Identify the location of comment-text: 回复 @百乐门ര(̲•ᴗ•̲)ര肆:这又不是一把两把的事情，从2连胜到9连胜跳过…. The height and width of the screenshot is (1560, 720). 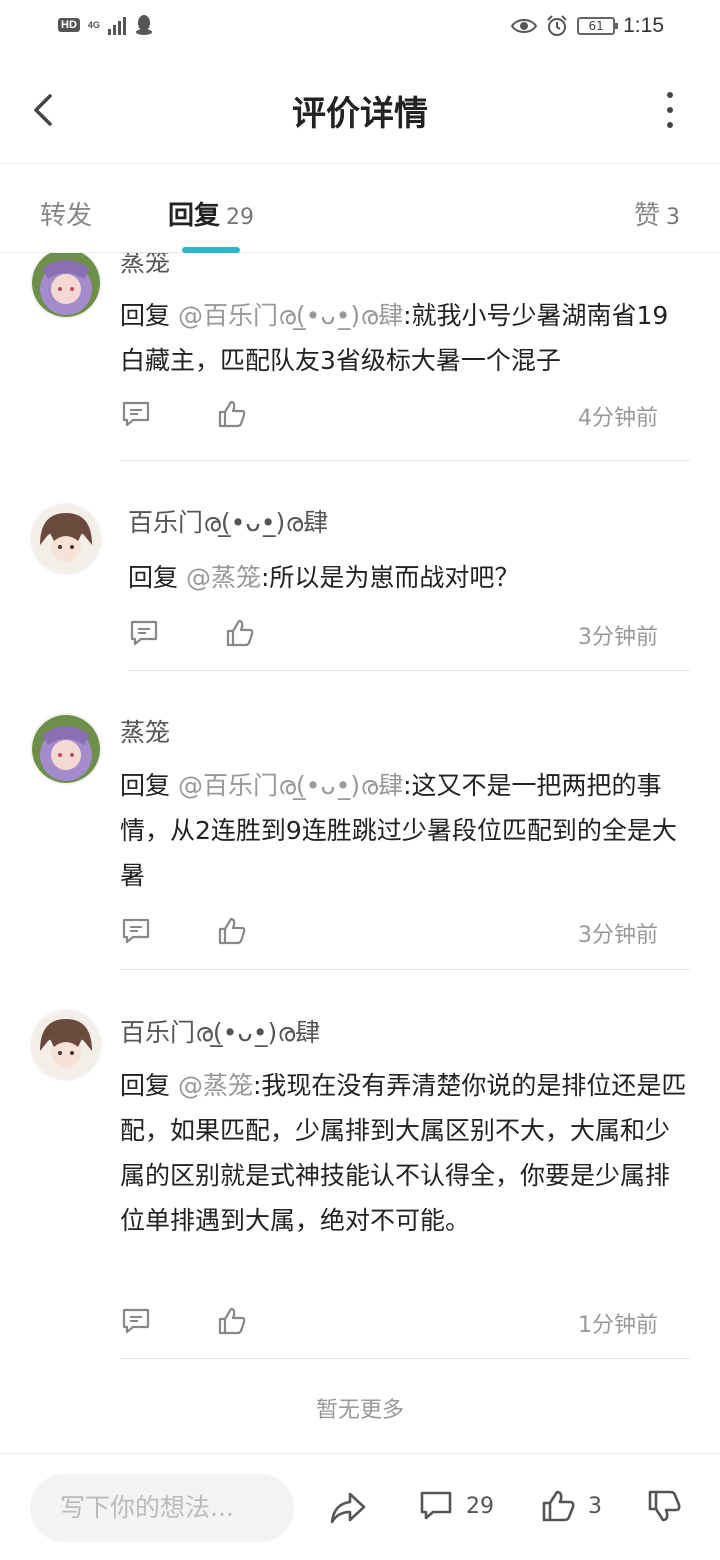
(405, 830).